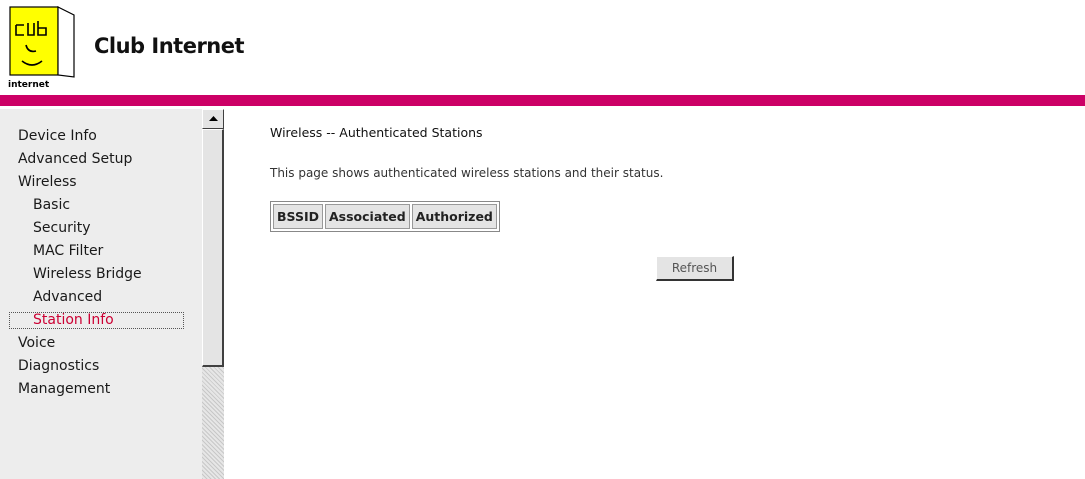 The width and height of the screenshot is (1085, 479). I want to click on sidebar-item-advanced: Advanced, so click(67, 297).